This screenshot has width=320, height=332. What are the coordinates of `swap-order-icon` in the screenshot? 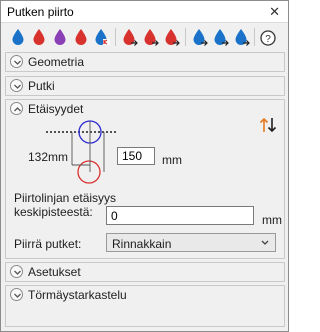 It's located at (268, 125).